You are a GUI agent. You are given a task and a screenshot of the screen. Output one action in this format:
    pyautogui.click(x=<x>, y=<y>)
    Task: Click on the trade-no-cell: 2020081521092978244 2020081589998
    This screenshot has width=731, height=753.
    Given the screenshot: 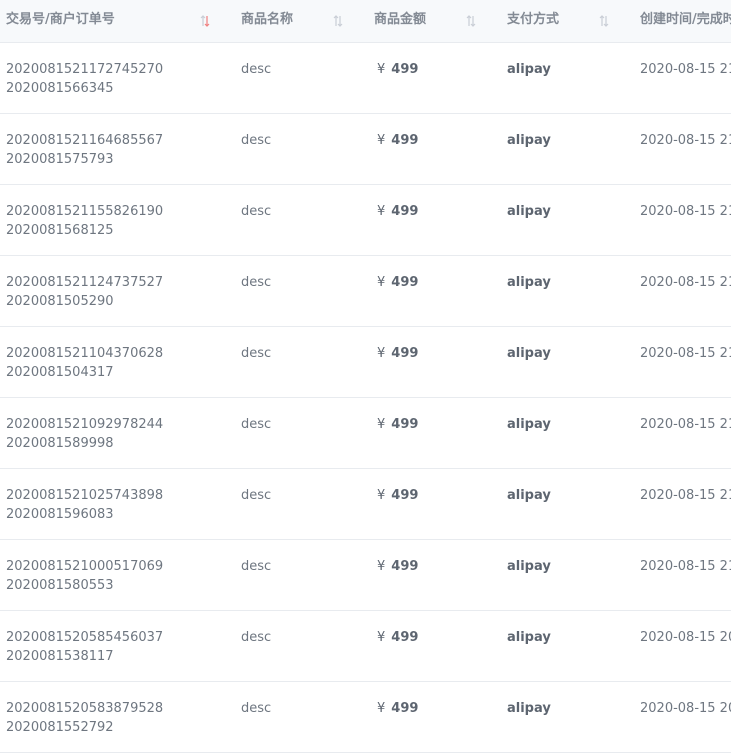 What is the action you would take?
    pyautogui.click(x=84, y=434)
    